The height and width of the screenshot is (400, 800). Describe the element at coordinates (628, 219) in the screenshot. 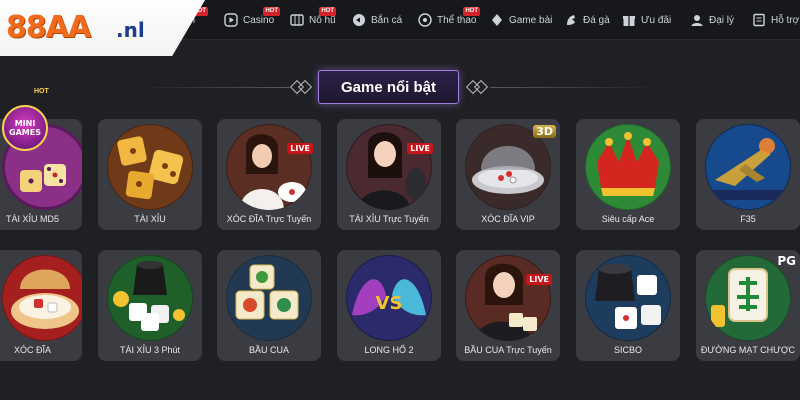

I see `game-label: Siêu cấp Ace` at that location.